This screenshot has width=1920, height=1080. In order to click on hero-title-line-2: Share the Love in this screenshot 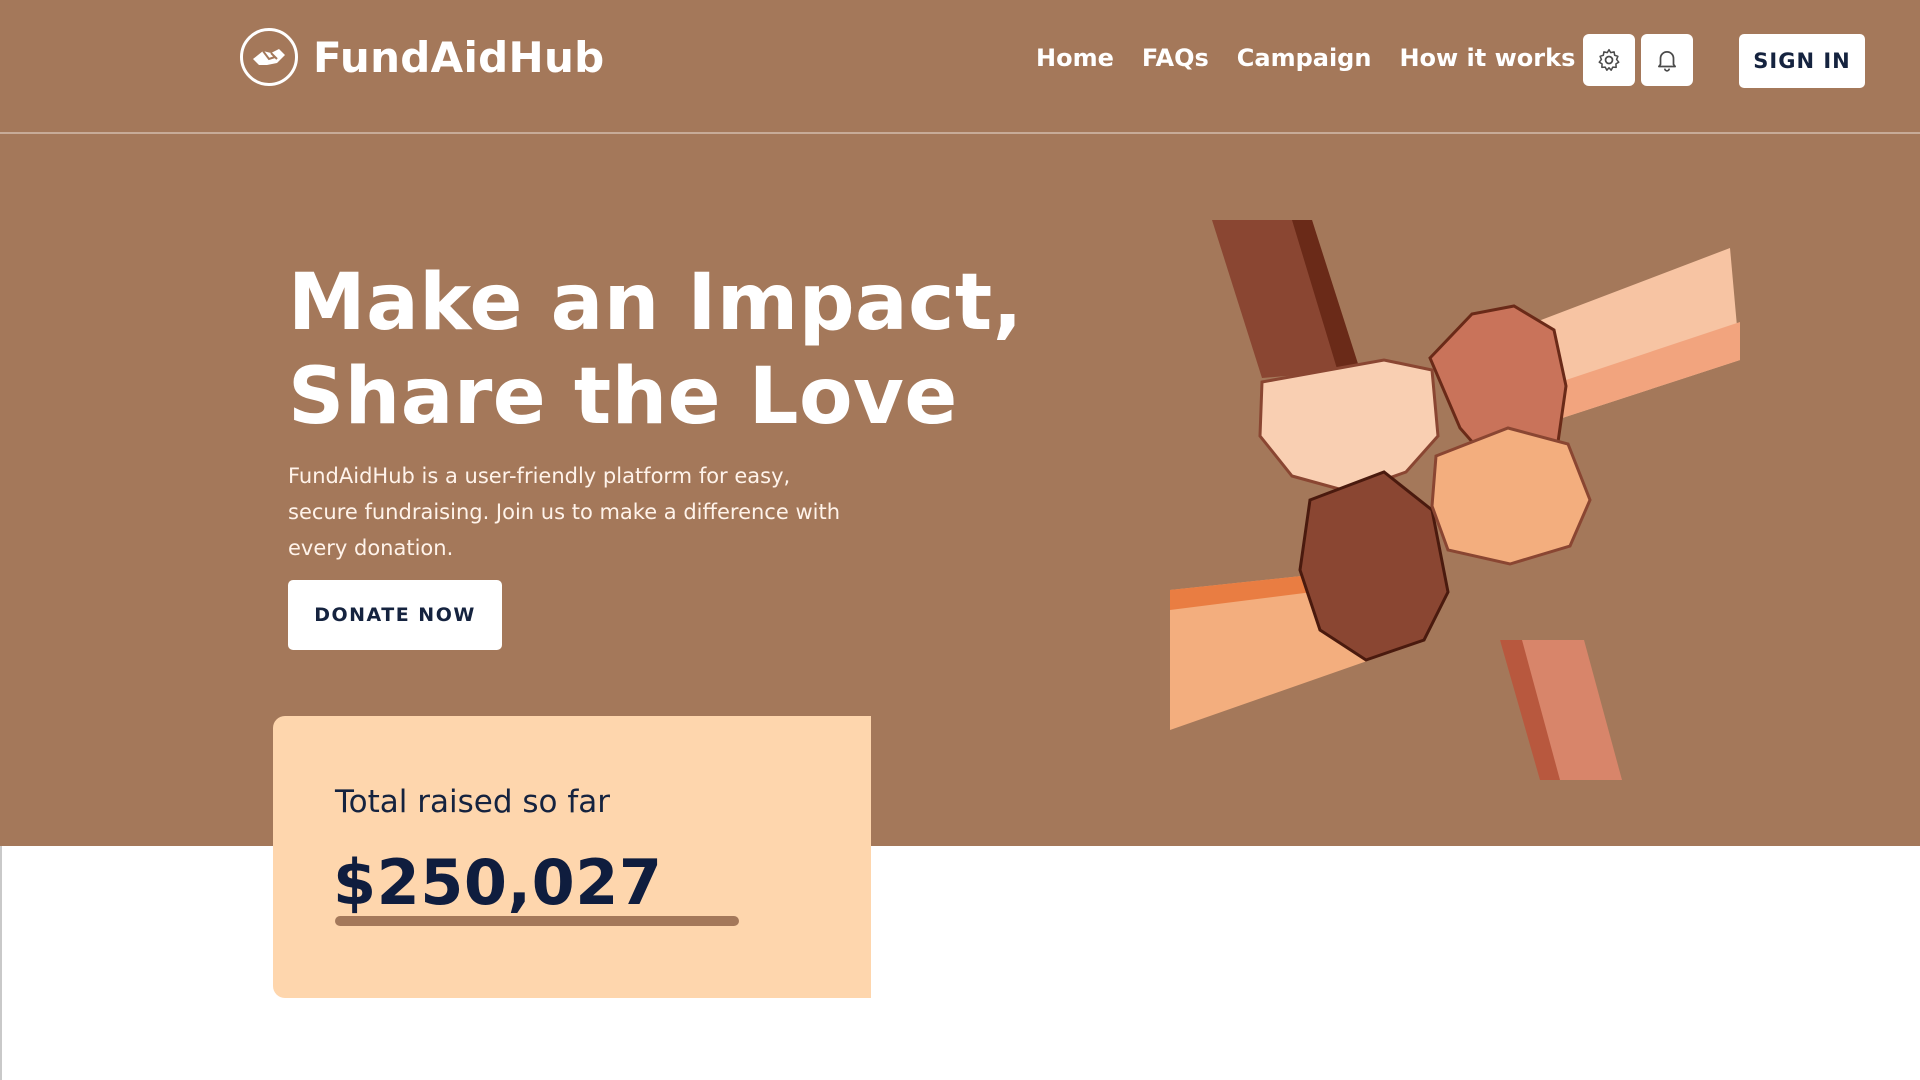, I will do `click(623, 397)`.